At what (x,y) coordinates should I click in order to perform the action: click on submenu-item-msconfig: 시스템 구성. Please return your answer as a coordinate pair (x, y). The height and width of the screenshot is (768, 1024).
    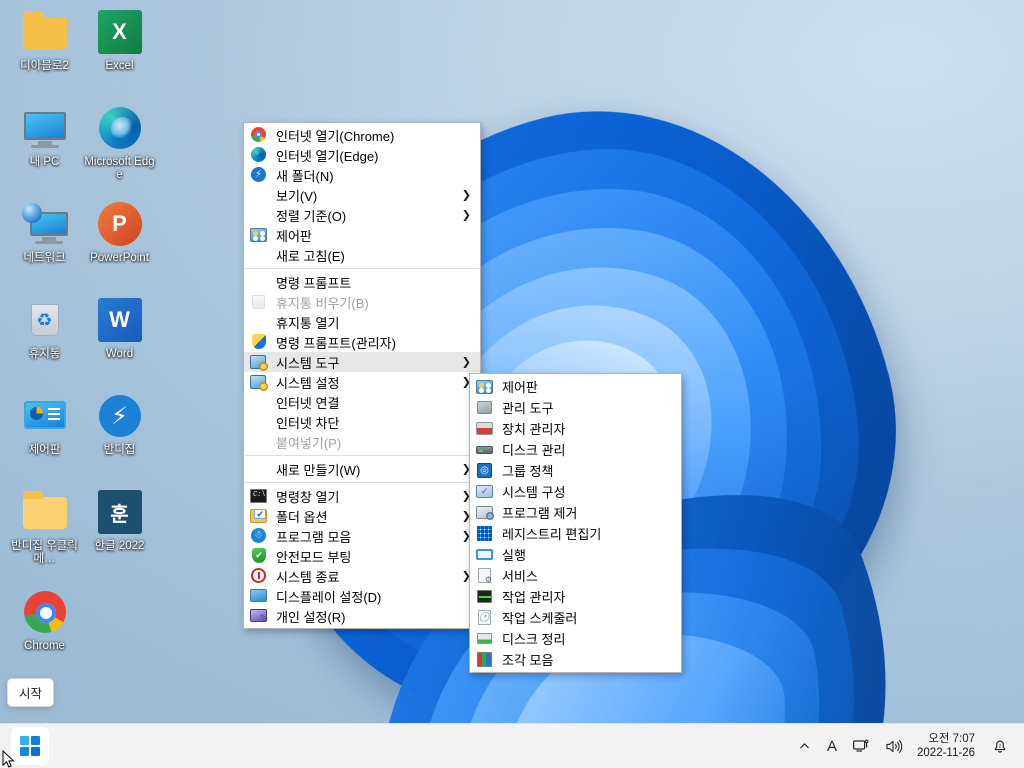
    Looking at the image, I should click on (575, 491).